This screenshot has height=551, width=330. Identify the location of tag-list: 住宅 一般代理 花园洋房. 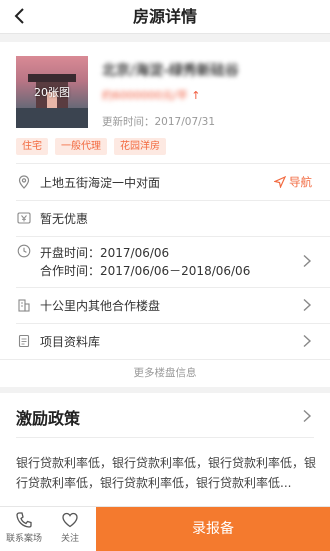
(91, 146).